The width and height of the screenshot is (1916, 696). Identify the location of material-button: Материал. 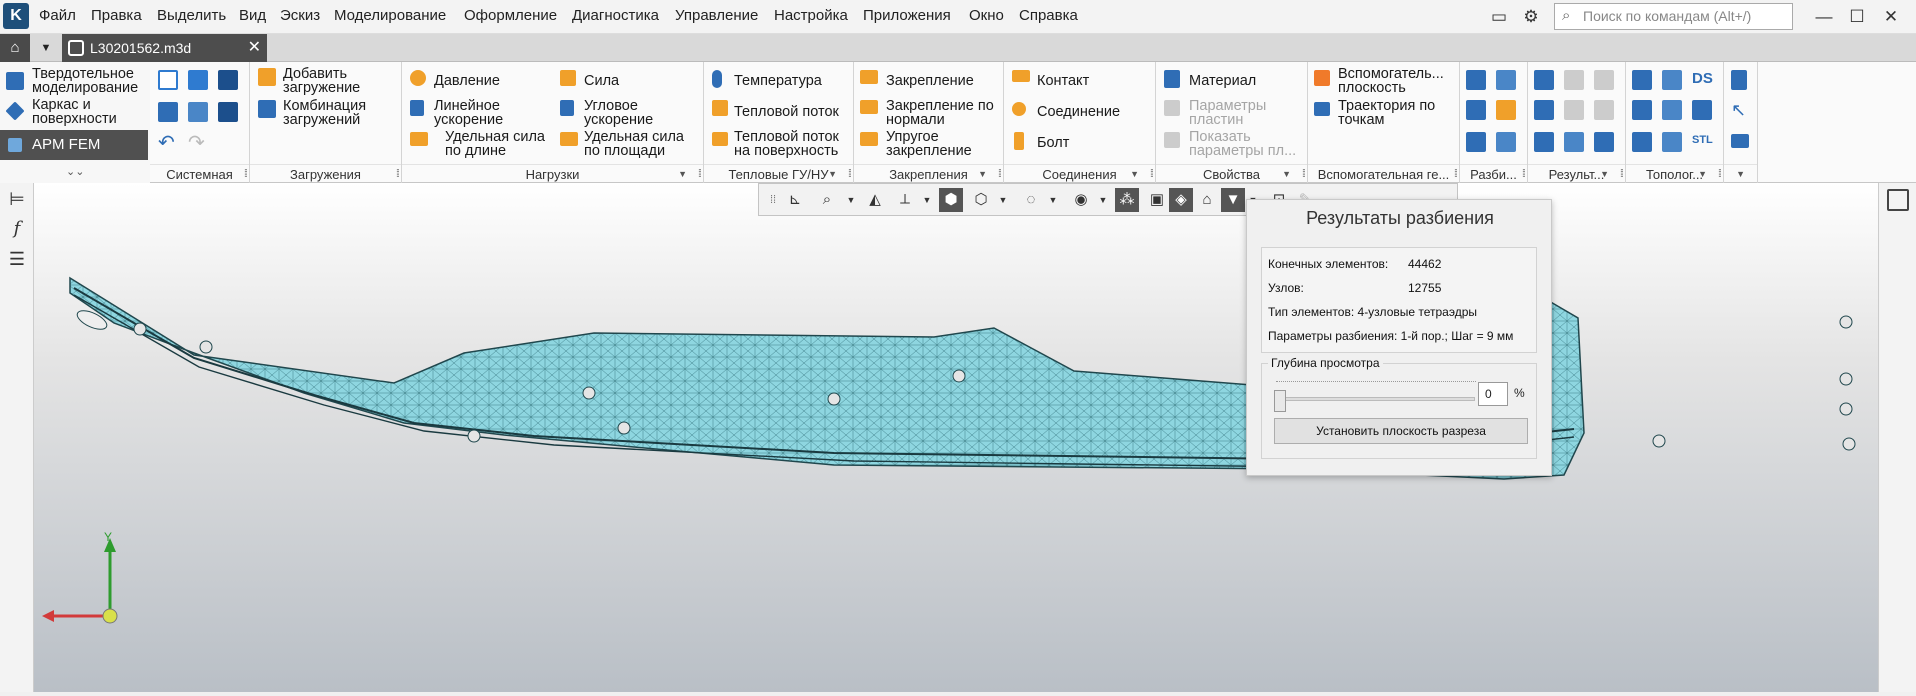
(1222, 81).